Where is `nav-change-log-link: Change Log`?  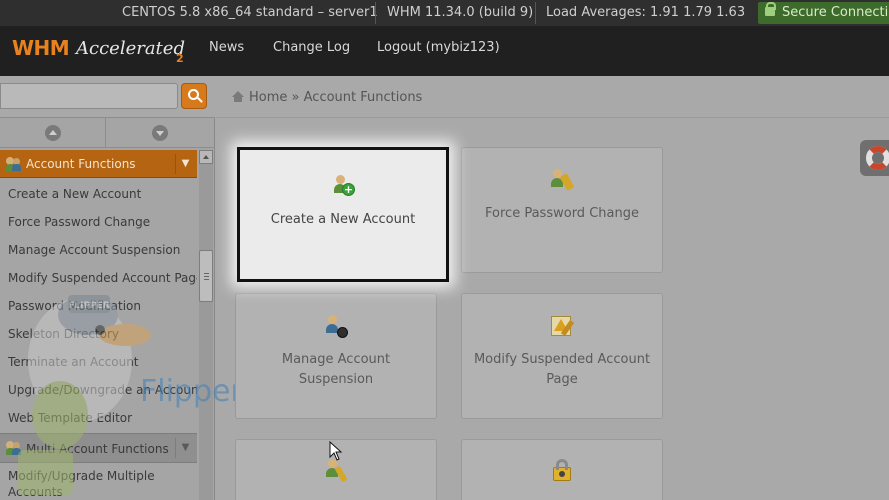 nav-change-log-link: Change Log is located at coordinates (311, 48).